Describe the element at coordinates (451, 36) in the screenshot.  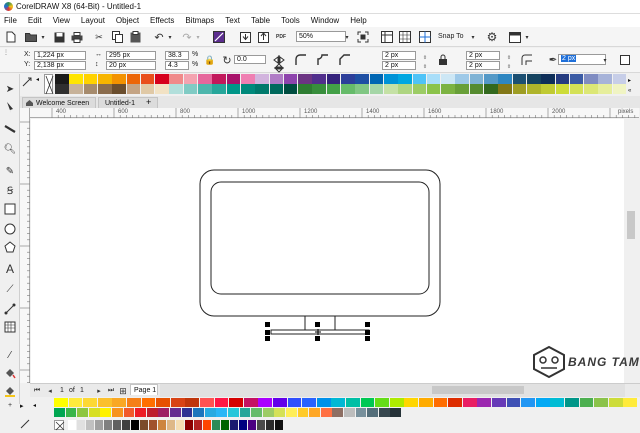
I see `snap-to-button: Snap To` at that location.